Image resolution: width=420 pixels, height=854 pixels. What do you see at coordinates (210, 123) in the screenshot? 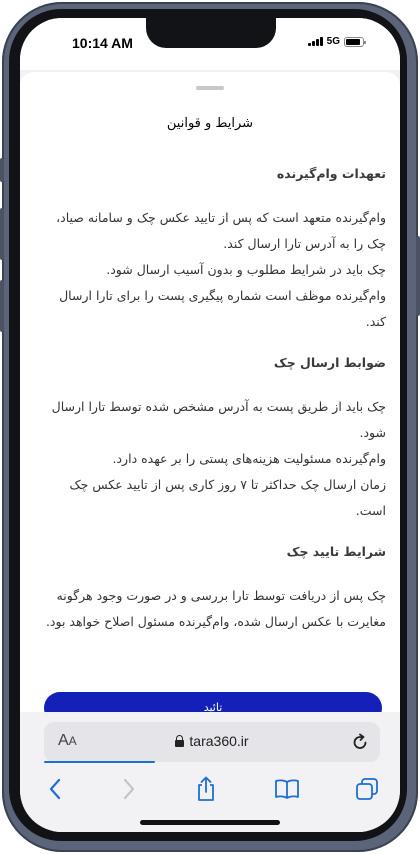
I see `sheet-title: شرایط و قوانین` at bounding box center [210, 123].